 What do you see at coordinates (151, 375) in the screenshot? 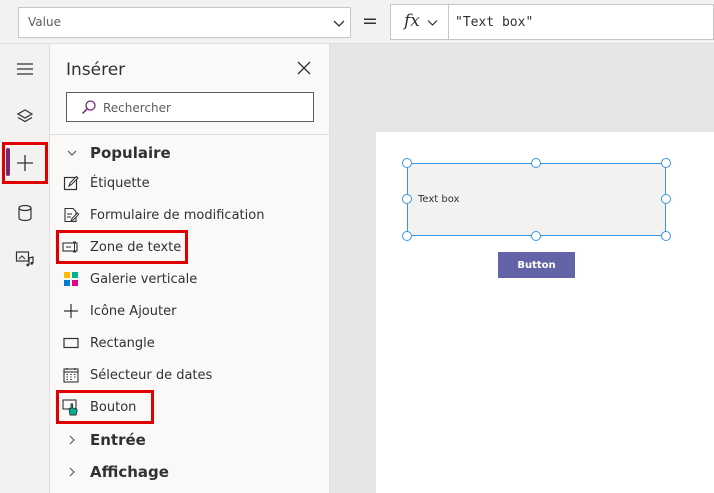
I see `insert-item-text: Sélecteur de dates` at bounding box center [151, 375].